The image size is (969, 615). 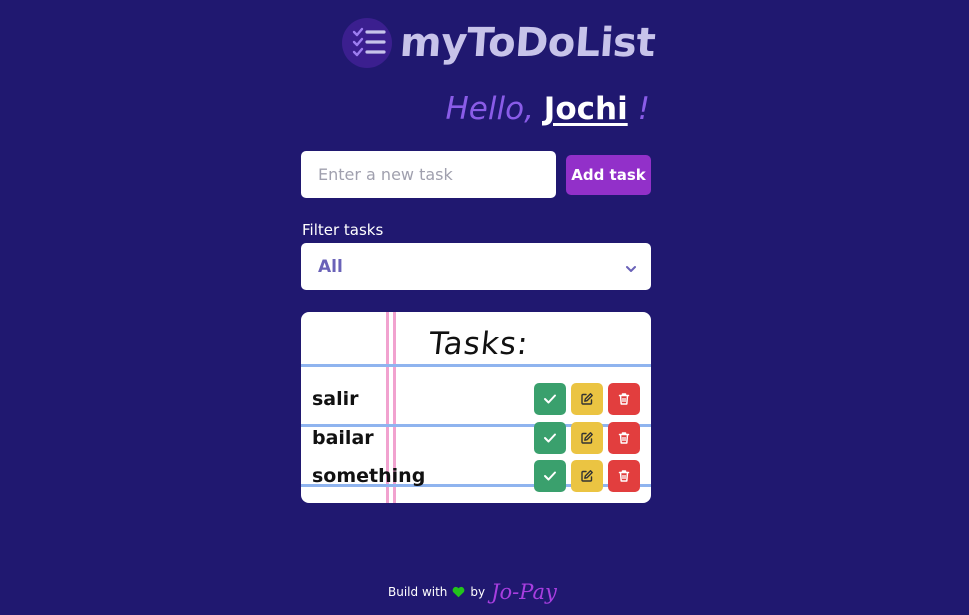 What do you see at coordinates (479, 344) in the screenshot?
I see `tasks-title: Tasks:` at bounding box center [479, 344].